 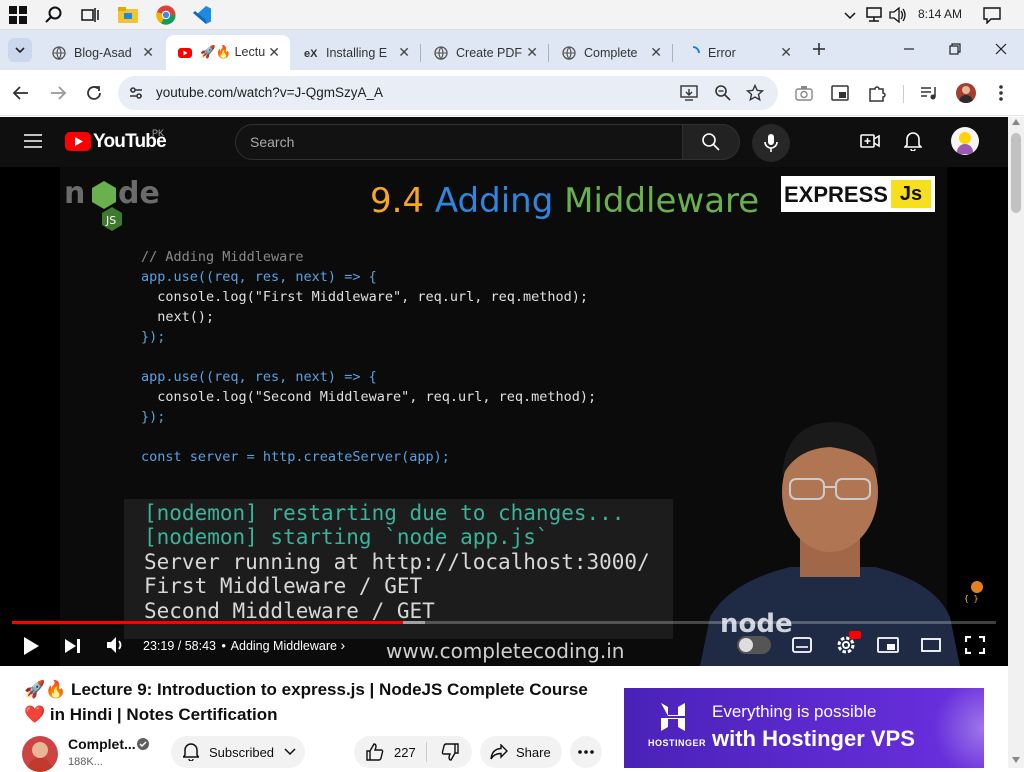 I want to click on zoom-icon, so click(x=723, y=93).